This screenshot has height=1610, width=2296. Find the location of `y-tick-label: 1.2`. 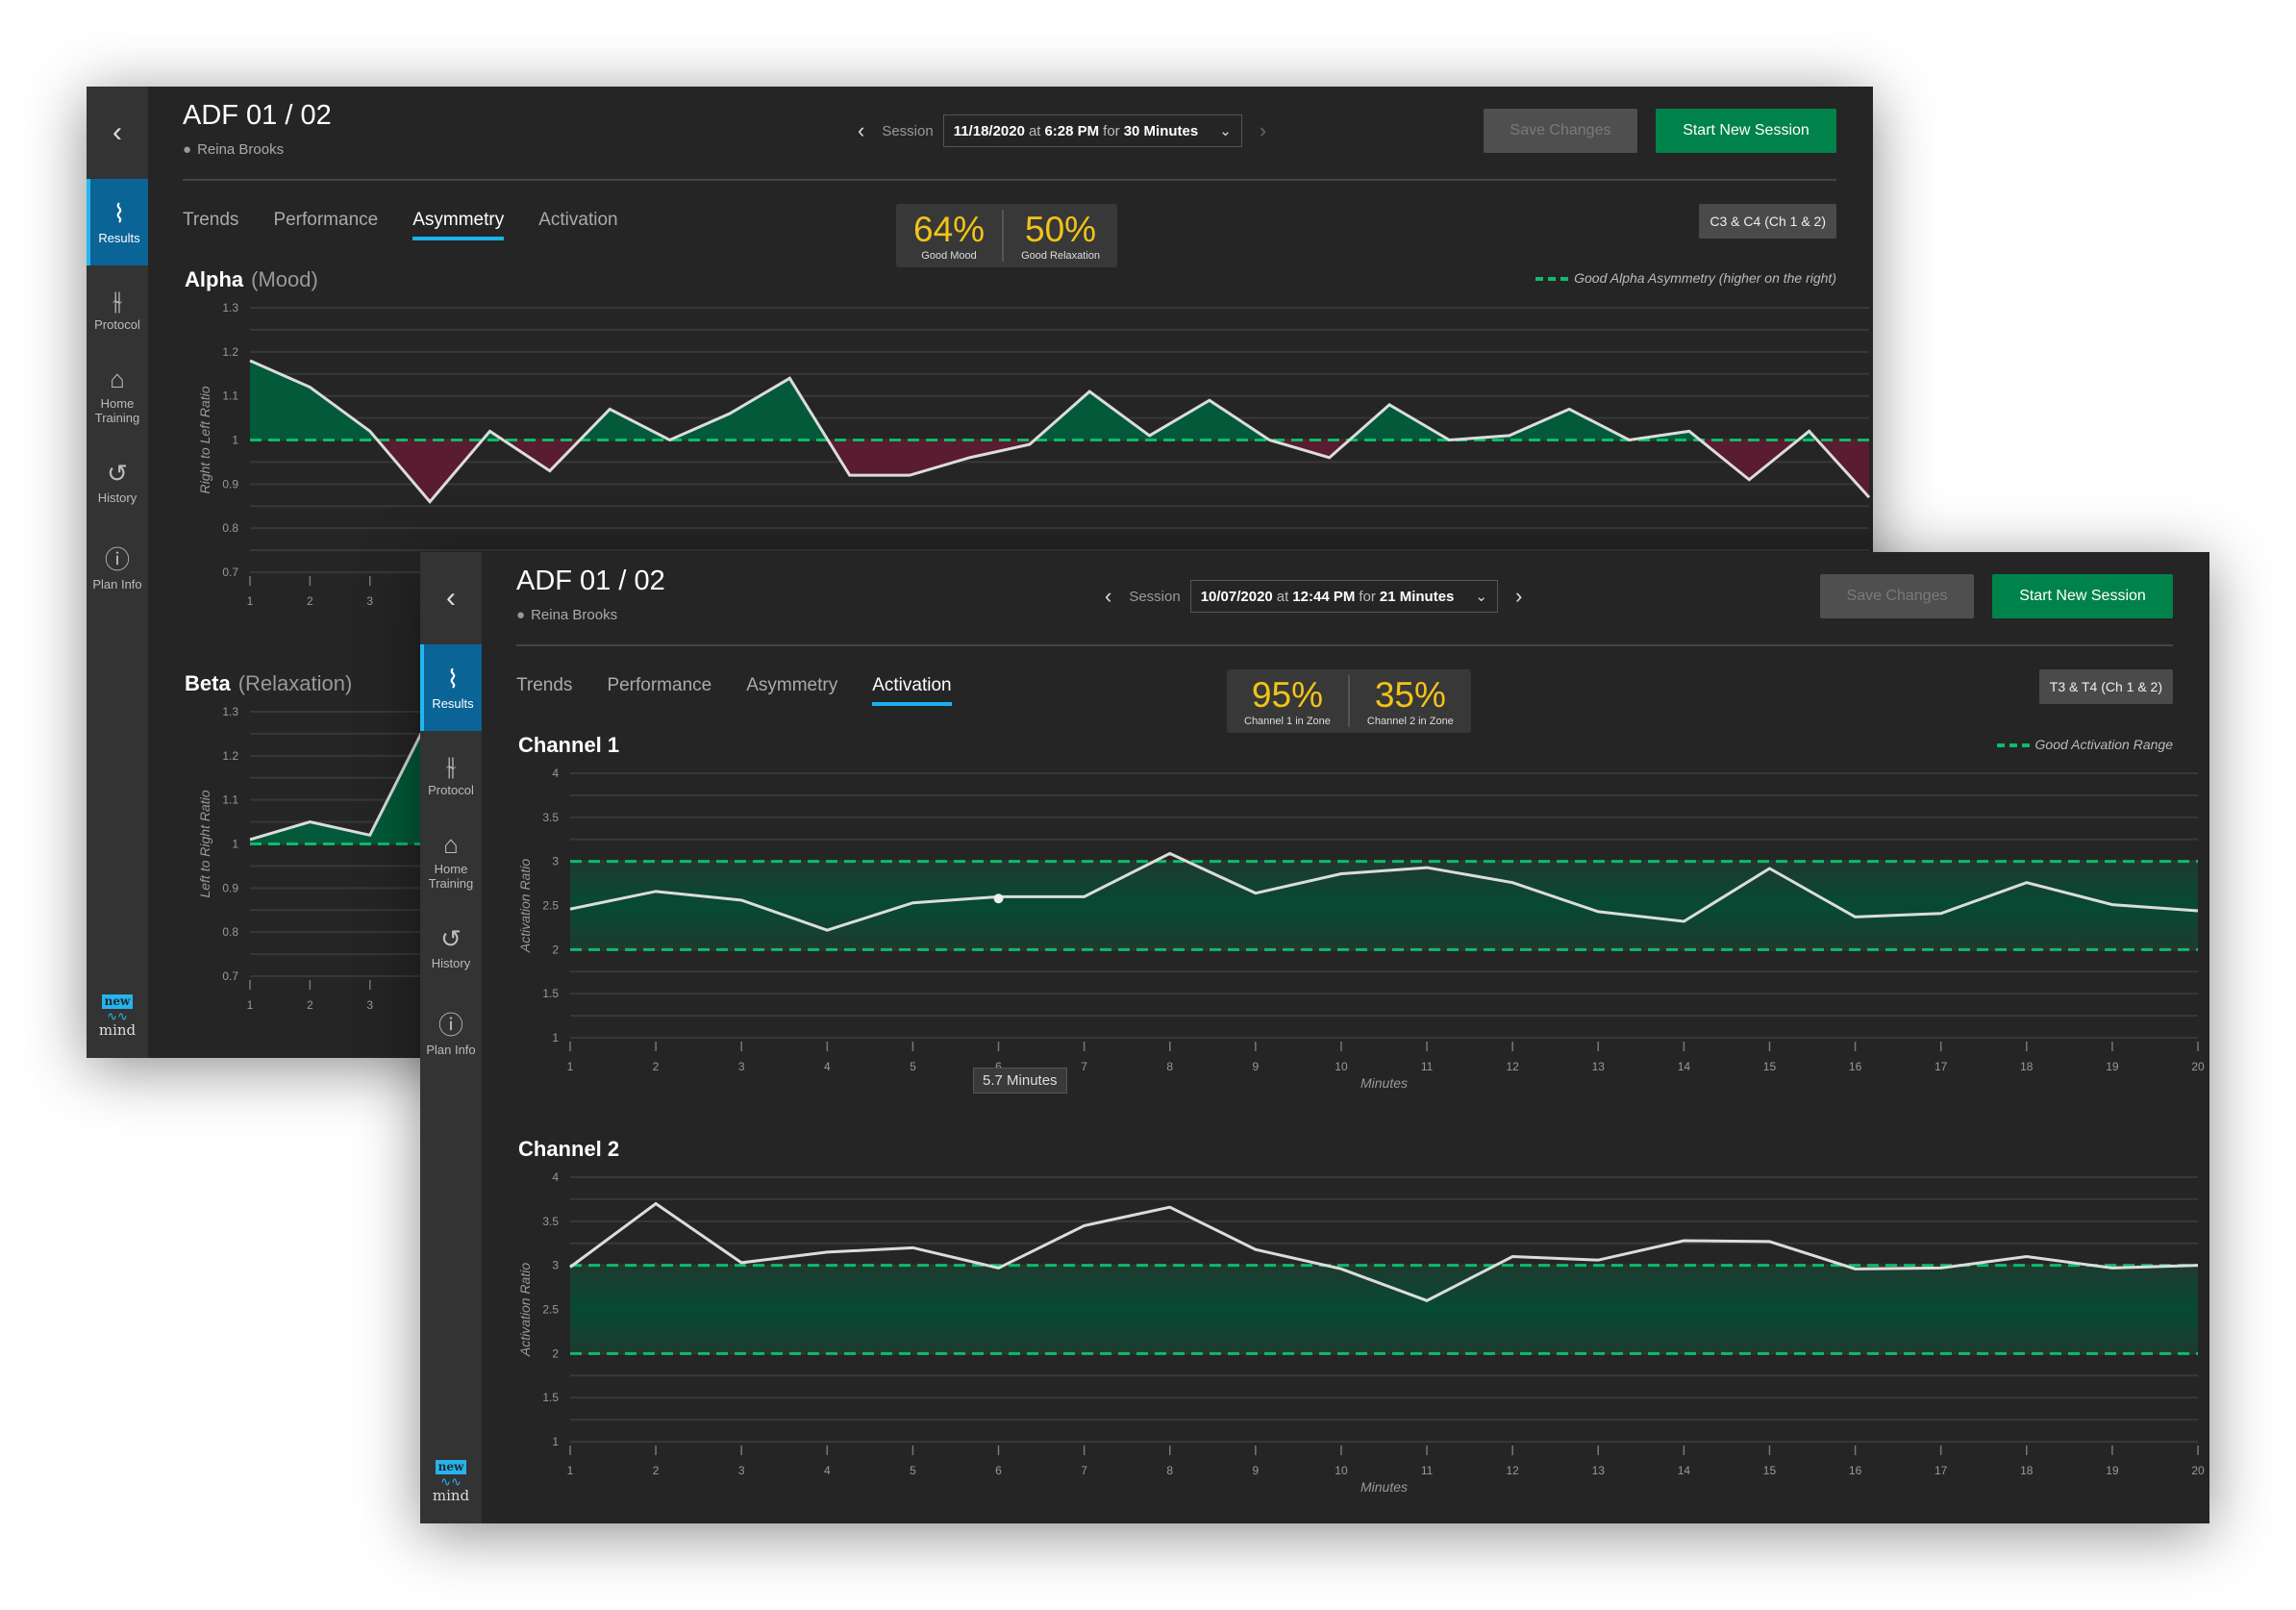

y-tick-label: 1.2 is located at coordinates (230, 352).